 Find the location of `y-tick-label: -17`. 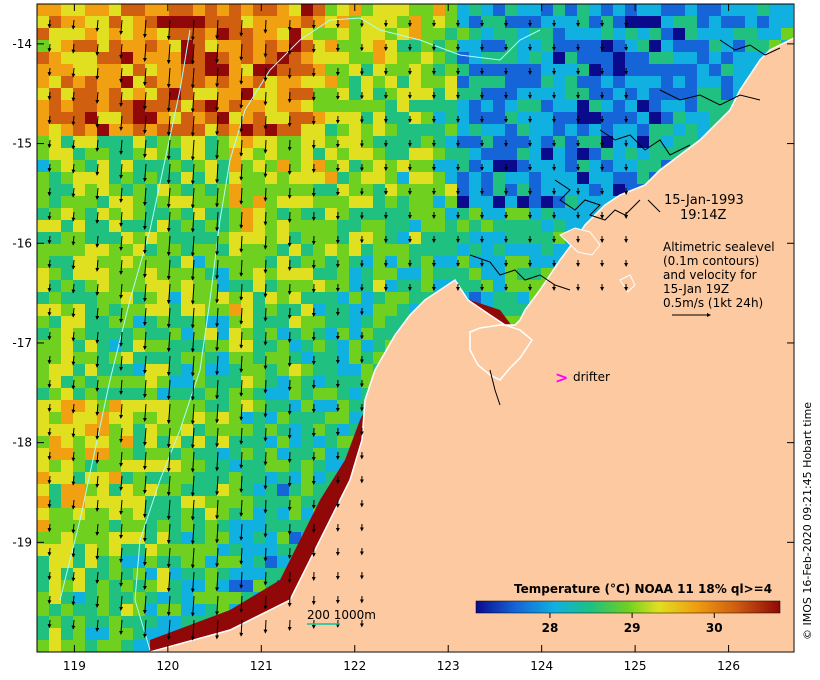

y-tick-label: -17 is located at coordinates (22, 343).